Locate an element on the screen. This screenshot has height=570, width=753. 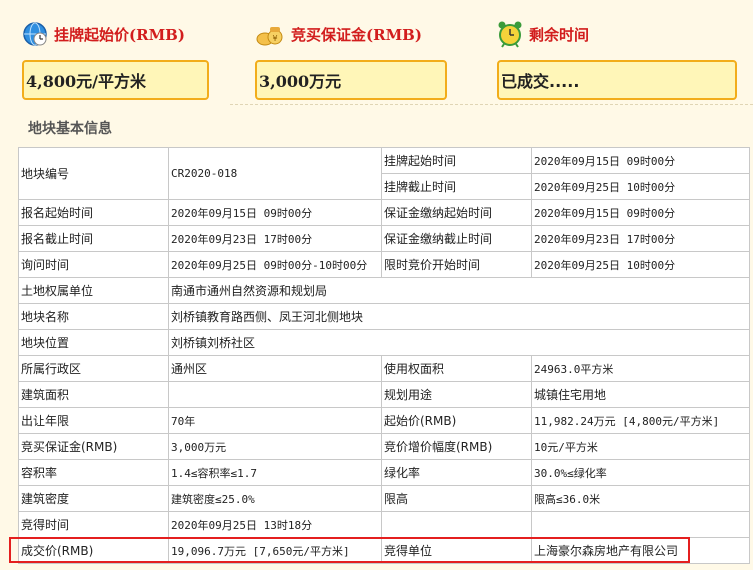
key-cell: 容积率 is located at coordinates (93, 472).